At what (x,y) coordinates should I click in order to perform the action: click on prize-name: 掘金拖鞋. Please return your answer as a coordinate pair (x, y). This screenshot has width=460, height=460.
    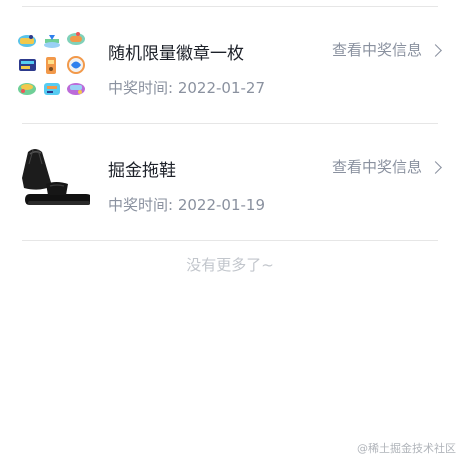
    Looking at the image, I should click on (142, 171).